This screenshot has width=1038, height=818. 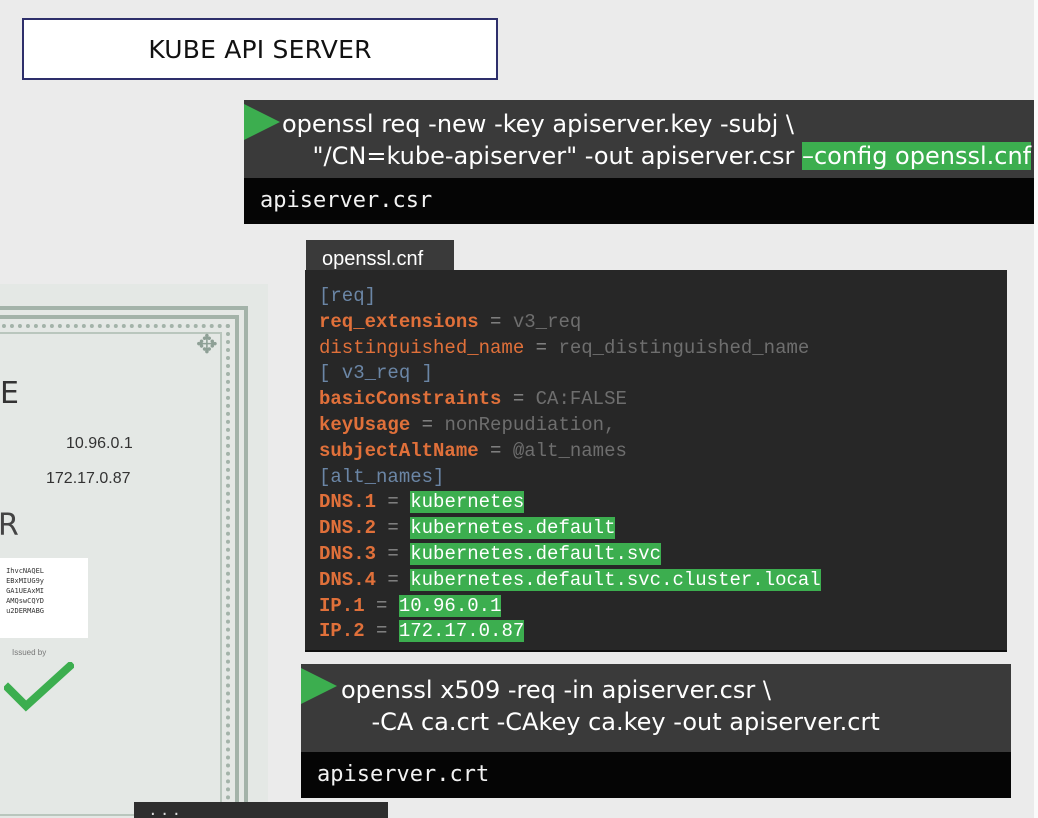 What do you see at coordinates (380, 256) in the screenshot?
I see `config-file-tab: openssl.cnf` at bounding box center [380, 256].